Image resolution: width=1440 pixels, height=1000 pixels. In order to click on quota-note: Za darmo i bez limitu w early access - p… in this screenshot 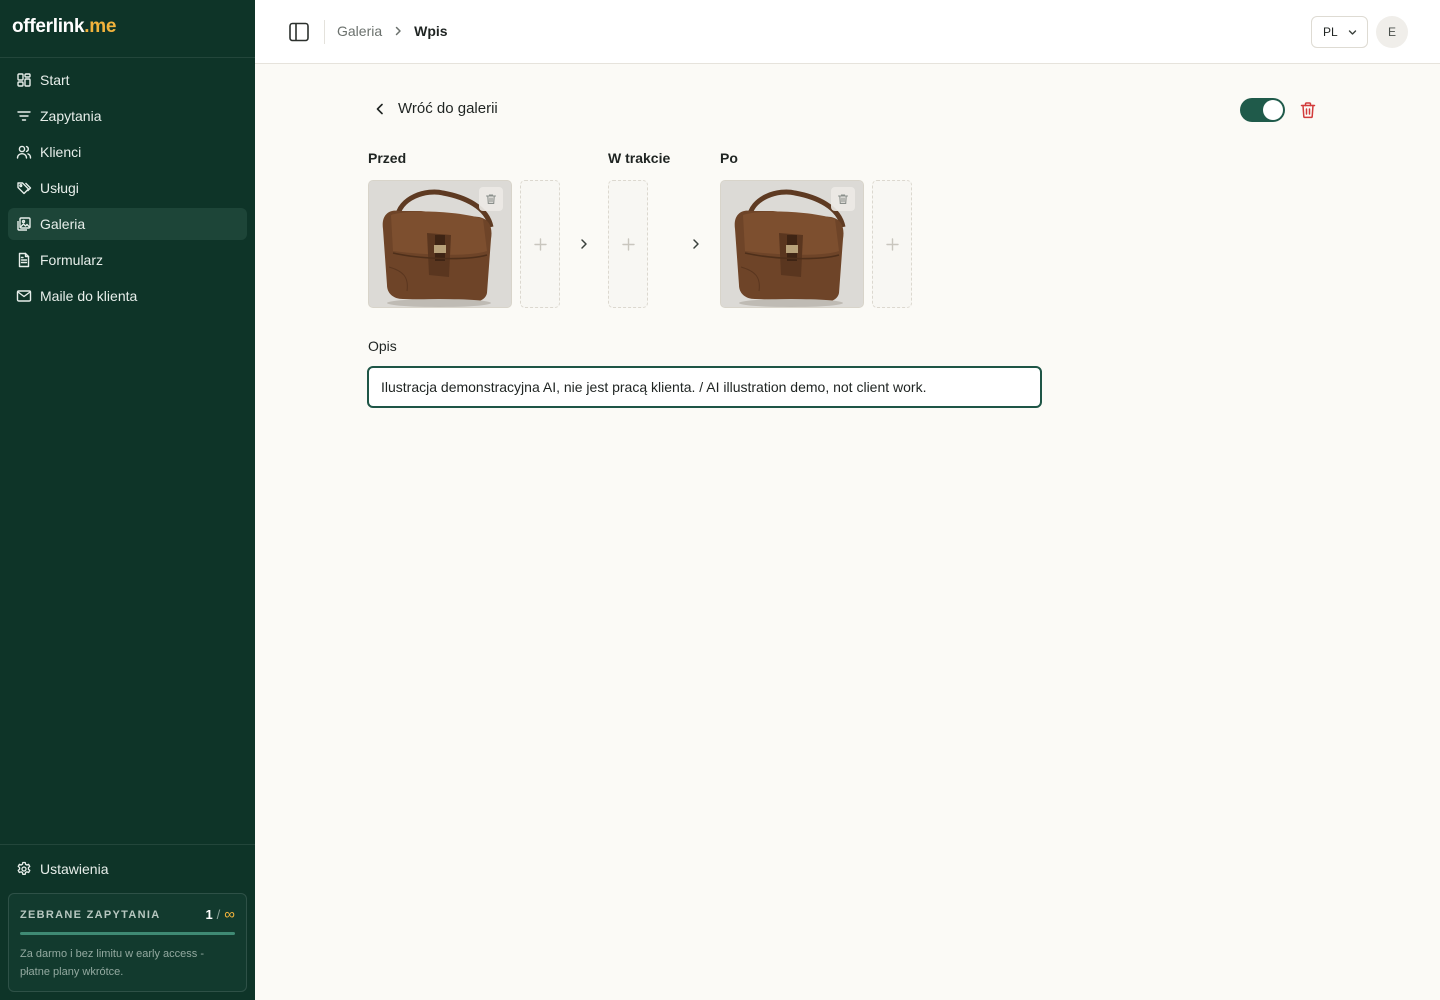, I will do `click(112, 963)`.